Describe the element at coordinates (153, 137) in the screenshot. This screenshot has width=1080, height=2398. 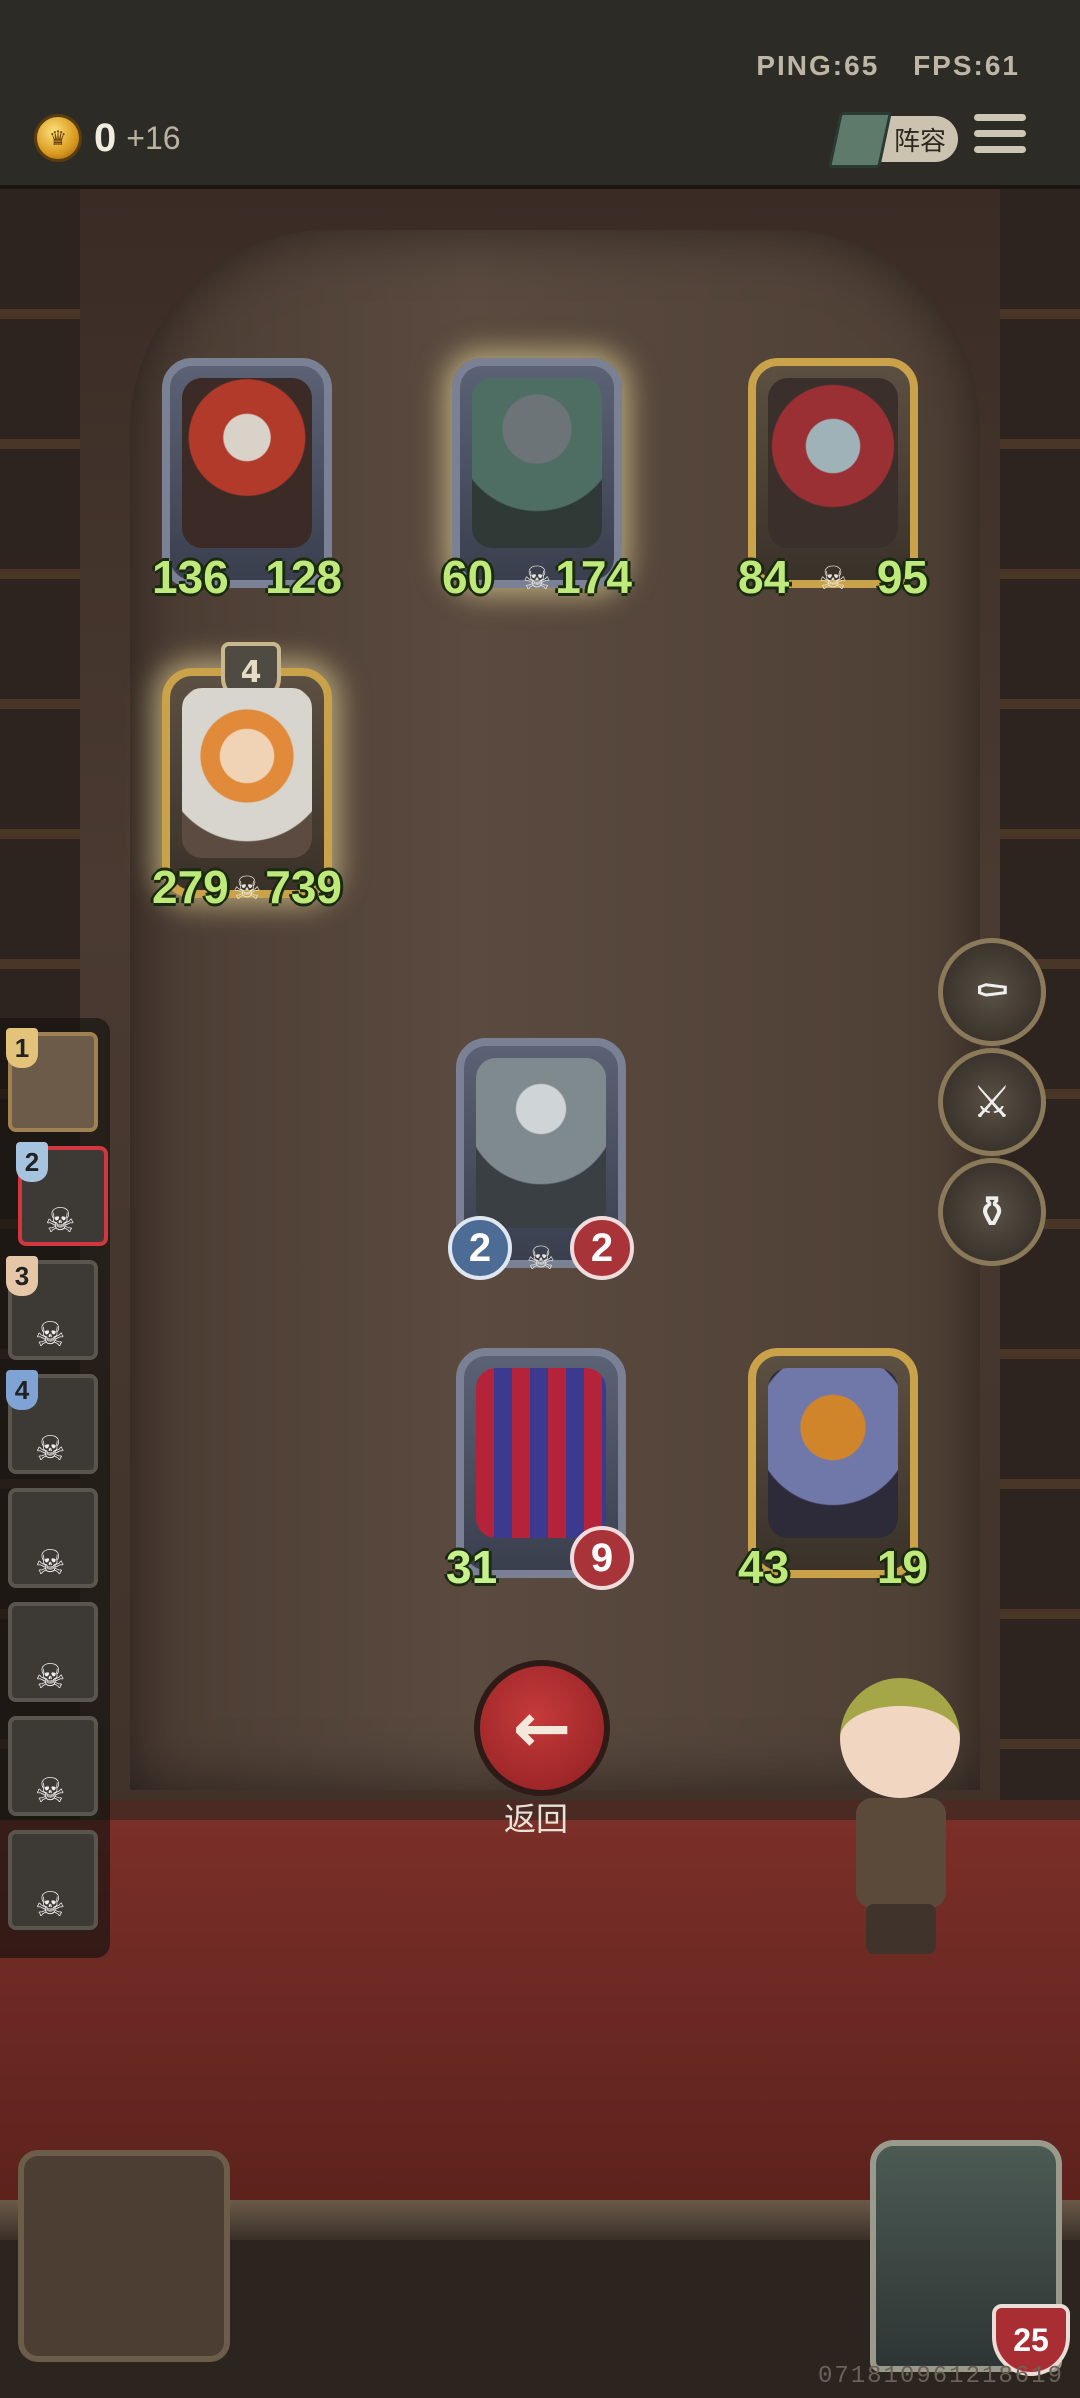
I see `gold-income: +16` at that location.